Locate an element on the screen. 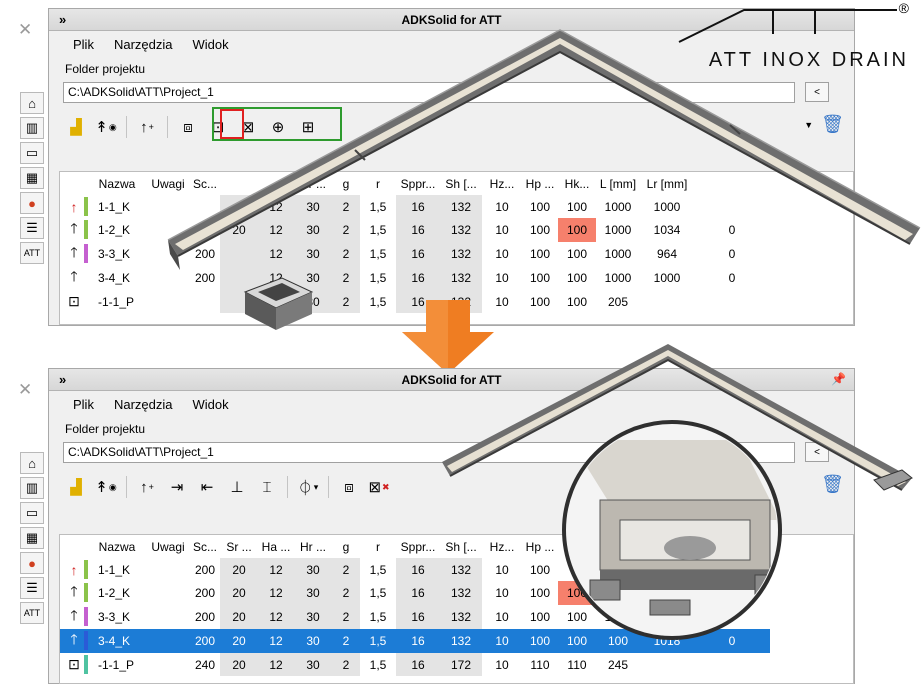  cell-name: 1-1_K is located at coordinates (117, 569).